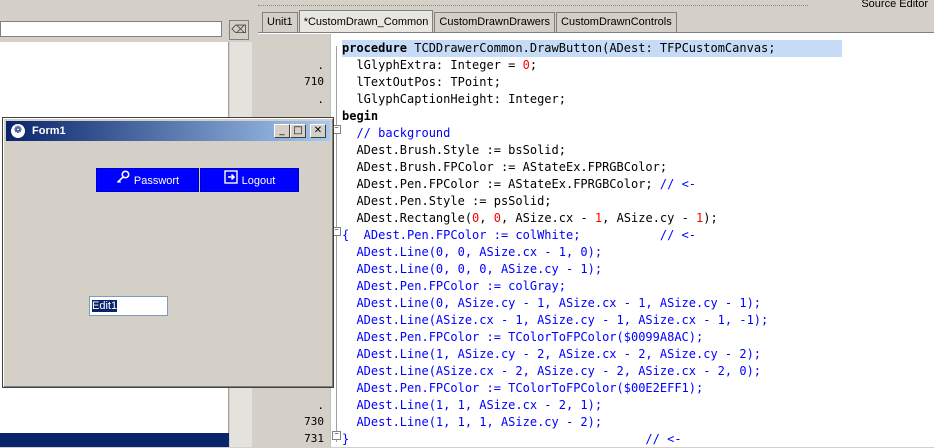 The height and width of the screenshot is (448, 934). What do you see at coordinates (156, 181) in the screenshot?
I see `passwort-label: Passwort` at bounding box center [156, 181].